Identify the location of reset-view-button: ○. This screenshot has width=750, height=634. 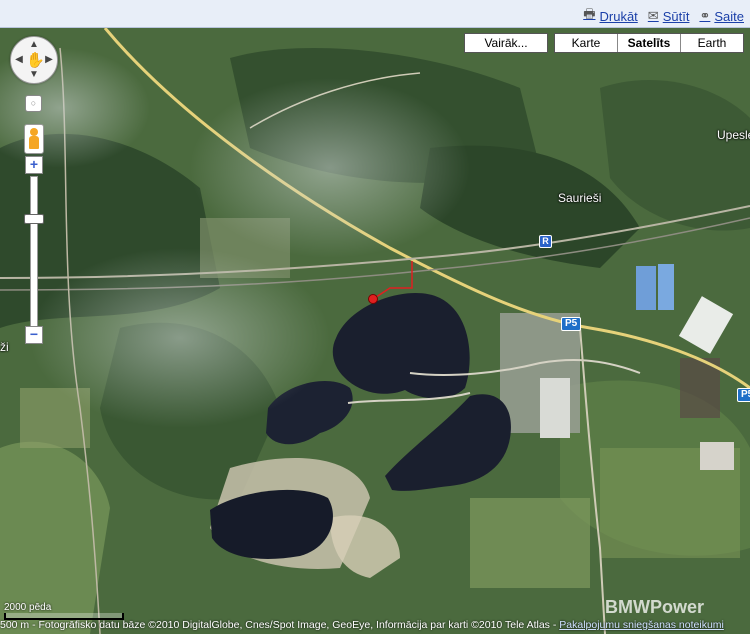
(33, 103).